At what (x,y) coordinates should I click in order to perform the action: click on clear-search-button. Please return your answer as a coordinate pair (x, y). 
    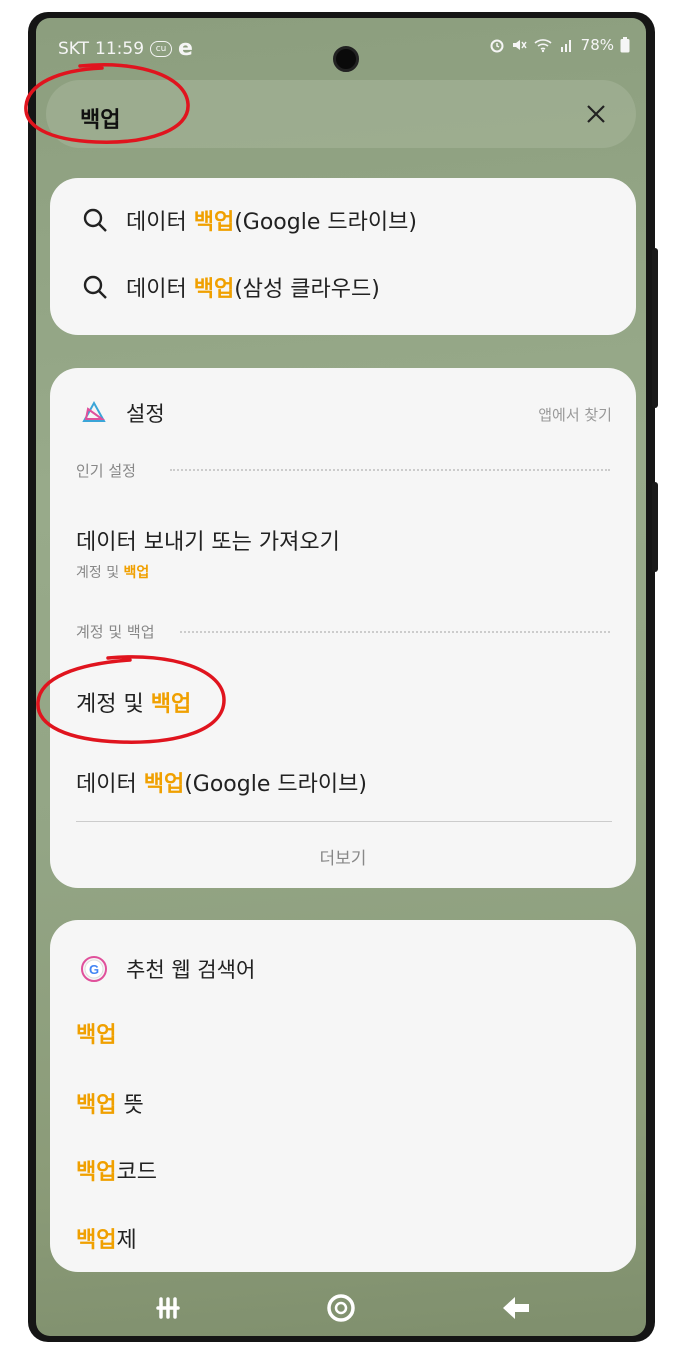
    Looking at the image, I should click on (596, 114).